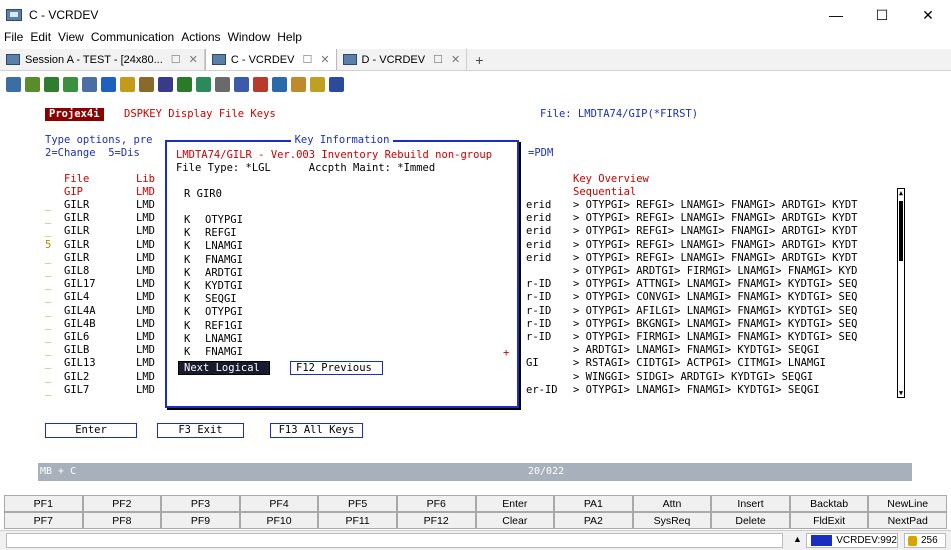 The height and width of the screenshot is (550, 951). Describe the element at coordinates (402, 59) in the screenshot. I see `tab-d-vcrdev: D - VCRDEV ☐ ✕` at that location.